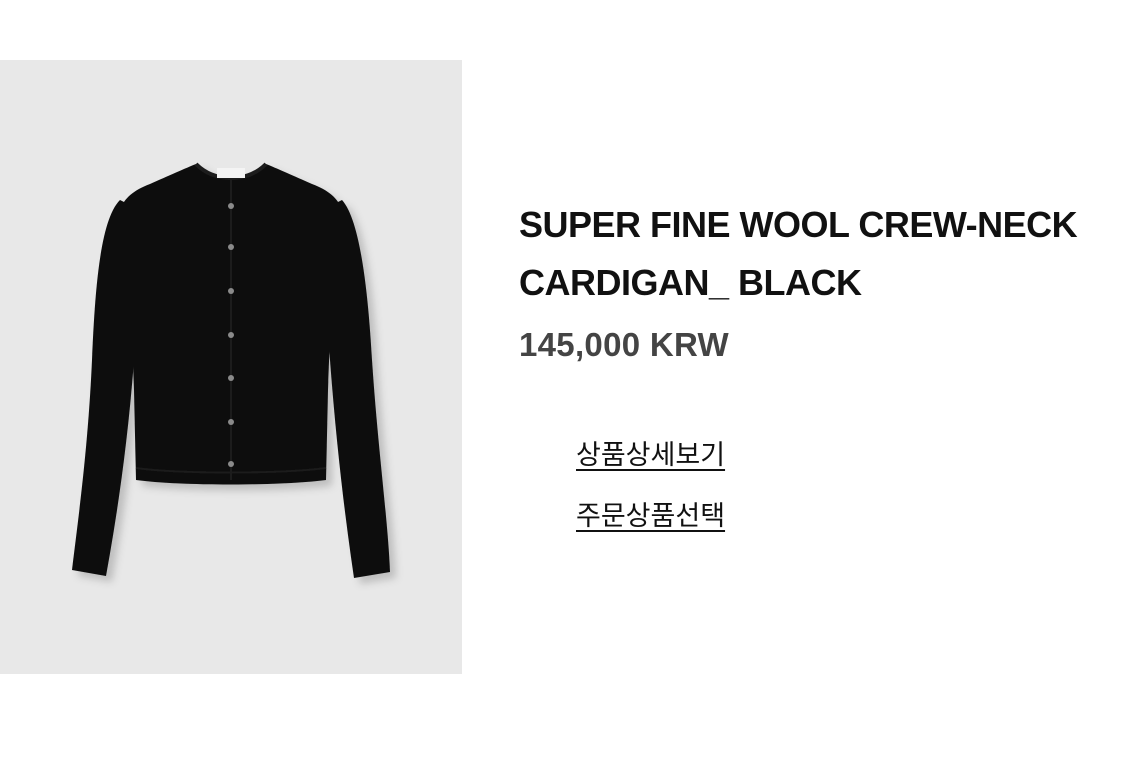 The image size is (1125, 763). What do you see at coordinates (650, 455) in the screenshot?
I see `product-detail-link: 상품상세보기` at bounding box center [650, 455].